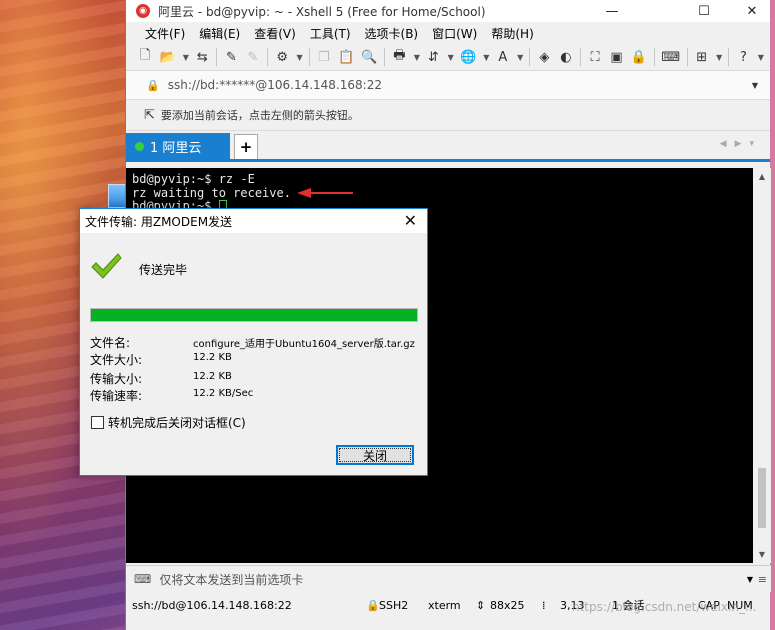 This screenshot has width=775, height=630. I want to click on dialog-close-icon: ✕, so click(410, 220).